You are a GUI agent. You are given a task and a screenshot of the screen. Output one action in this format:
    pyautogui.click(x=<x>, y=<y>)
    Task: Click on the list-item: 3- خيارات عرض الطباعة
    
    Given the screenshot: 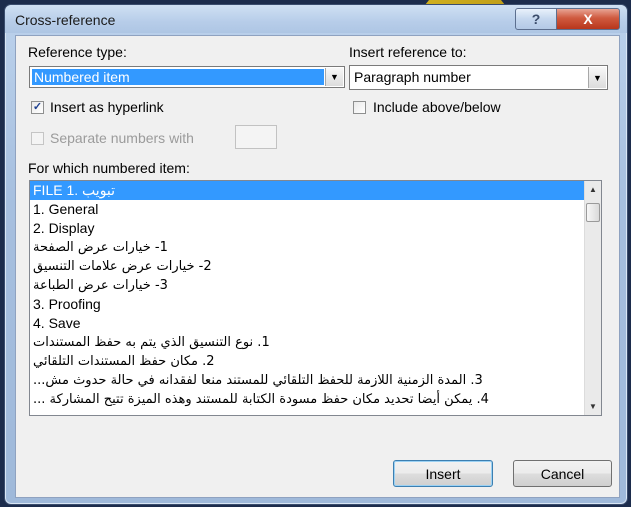 What is the action you would take?
    pyautogui.click(x=307, y=285)
    